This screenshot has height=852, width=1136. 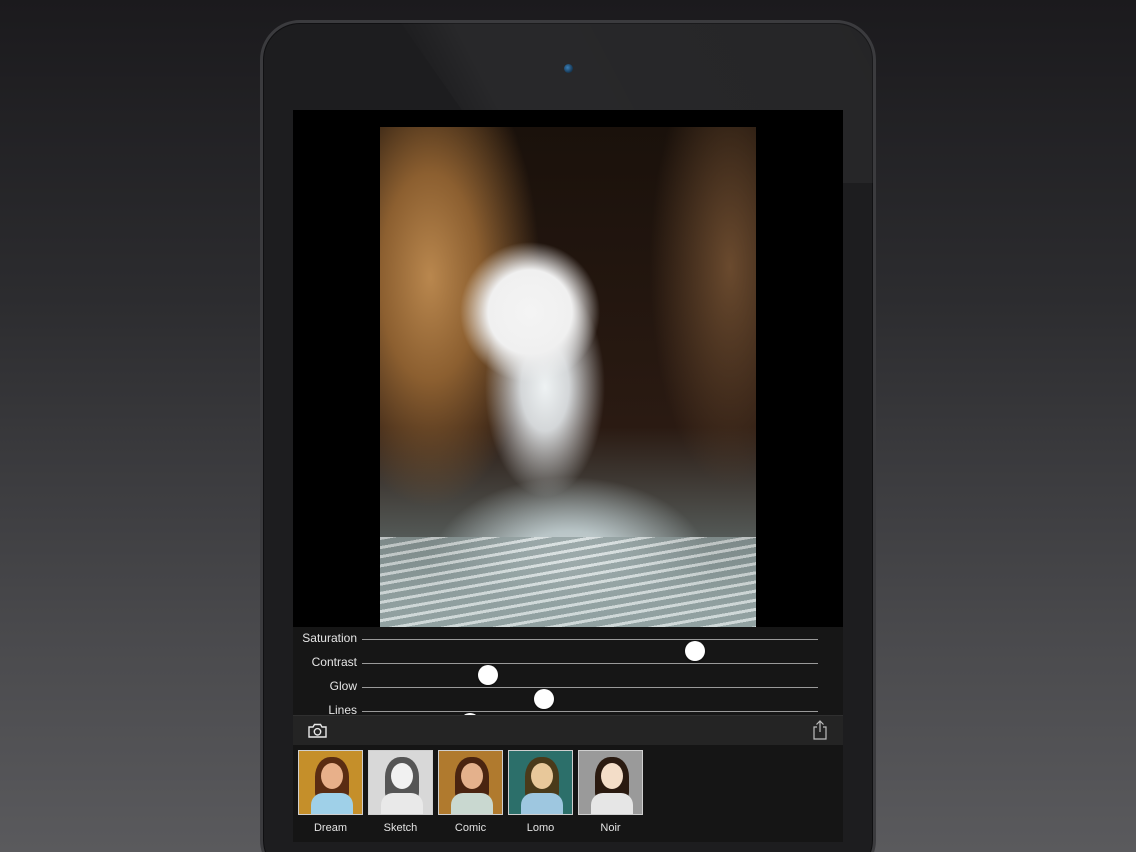 I want to click on filter-label: Noir, so click(x=610, y=828).